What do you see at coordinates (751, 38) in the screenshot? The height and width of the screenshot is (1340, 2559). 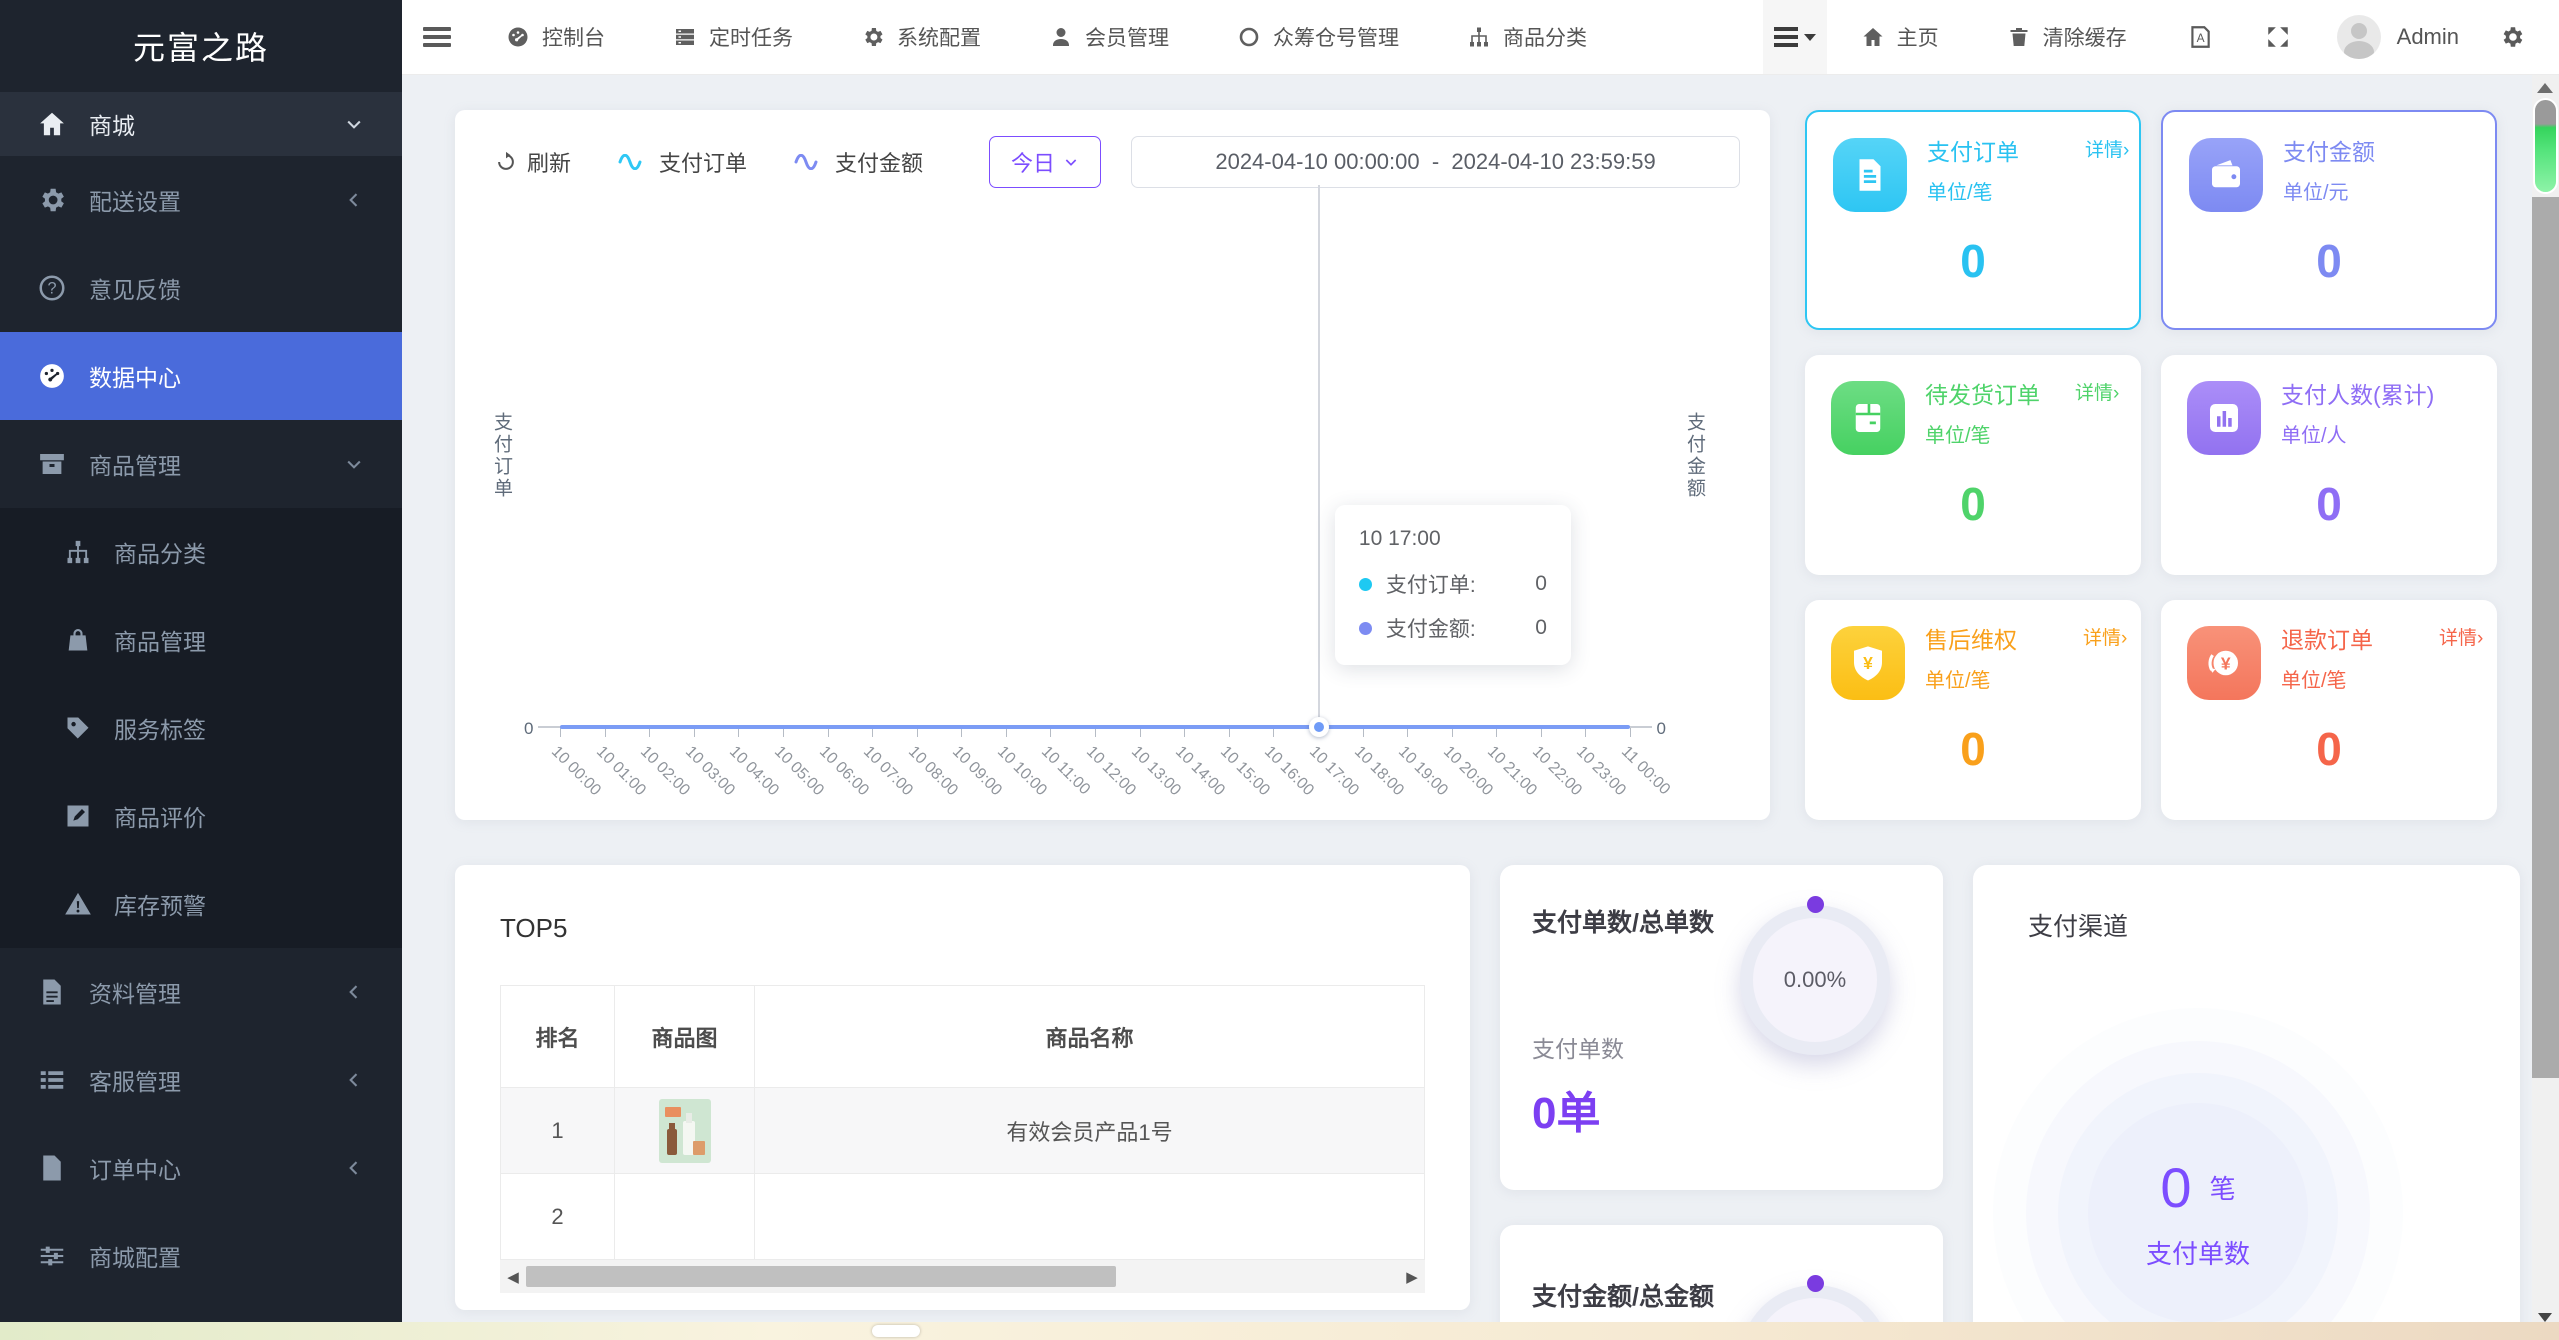 I see `nav-item-label: 定时任务` at bounding box center [751, 38].